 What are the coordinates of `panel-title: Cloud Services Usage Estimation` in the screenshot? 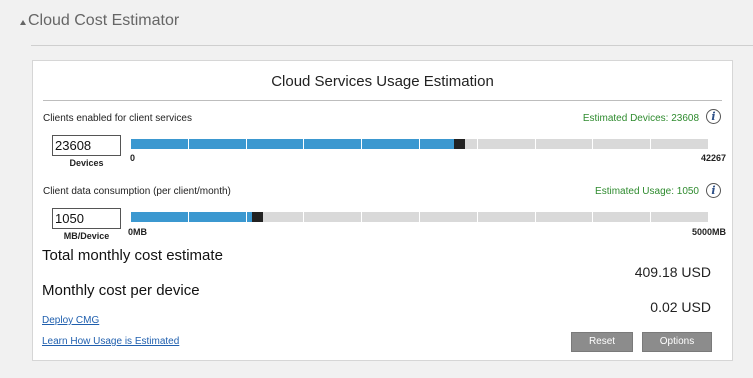 It's located at (382, 81).